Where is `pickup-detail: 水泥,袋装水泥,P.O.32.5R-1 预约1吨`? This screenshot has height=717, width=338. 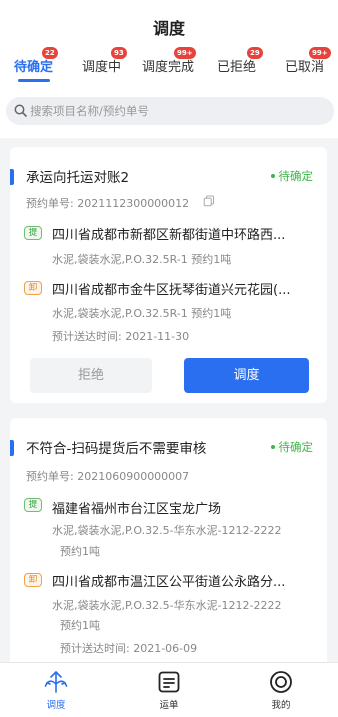 pickup-detail: 水泥,袋装水泥,P.O.32.5R-1 预约1吨 is located at coordinates (142, 259).